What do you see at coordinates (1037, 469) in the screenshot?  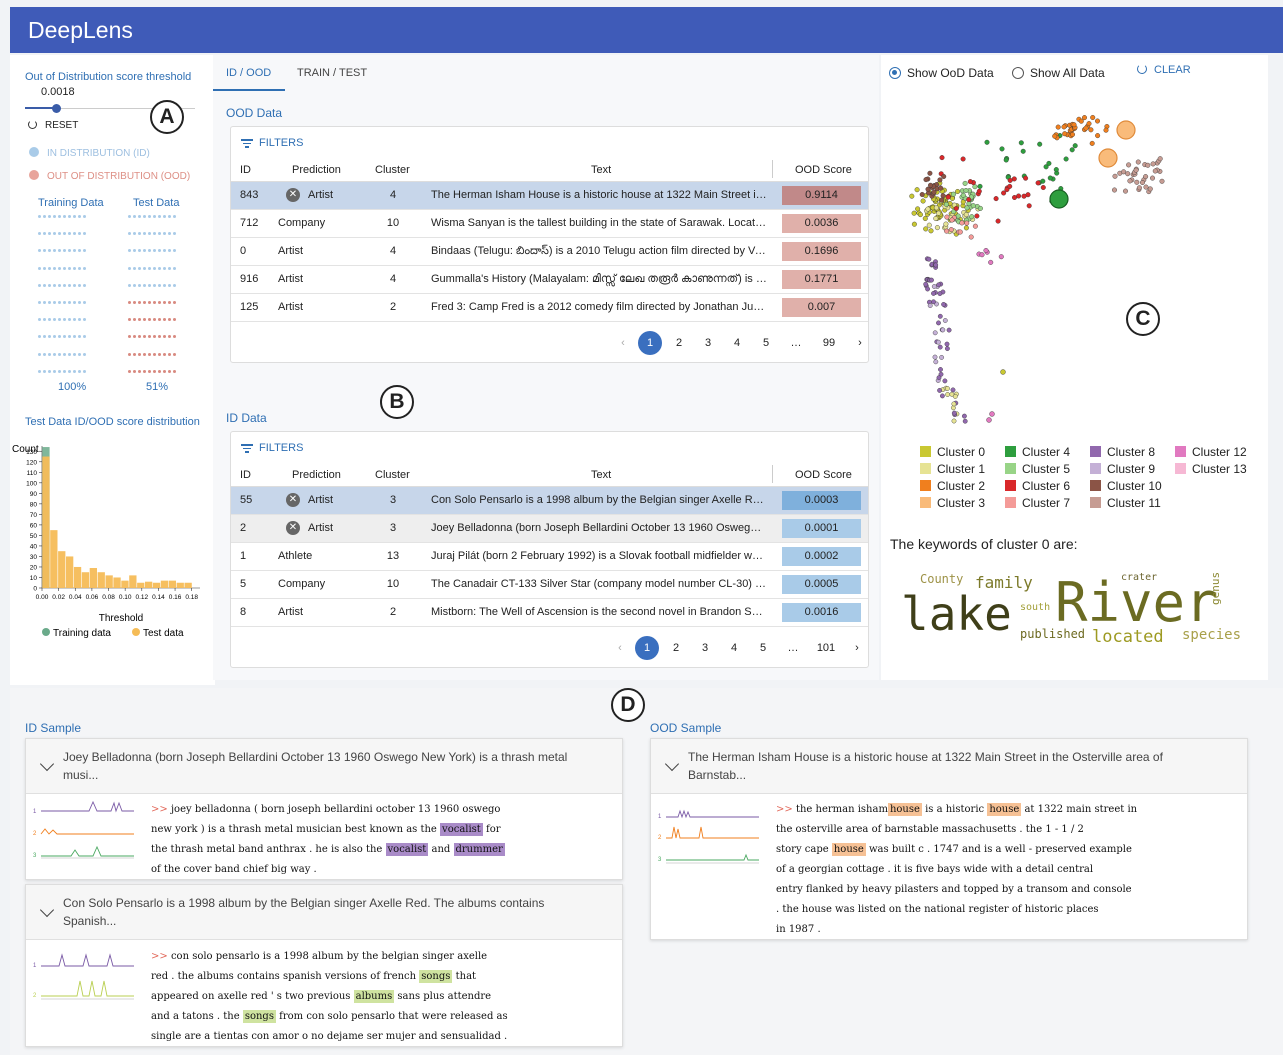 I see `cluster-legend-item: Cluster 5` at bounding box center [1037, 469].